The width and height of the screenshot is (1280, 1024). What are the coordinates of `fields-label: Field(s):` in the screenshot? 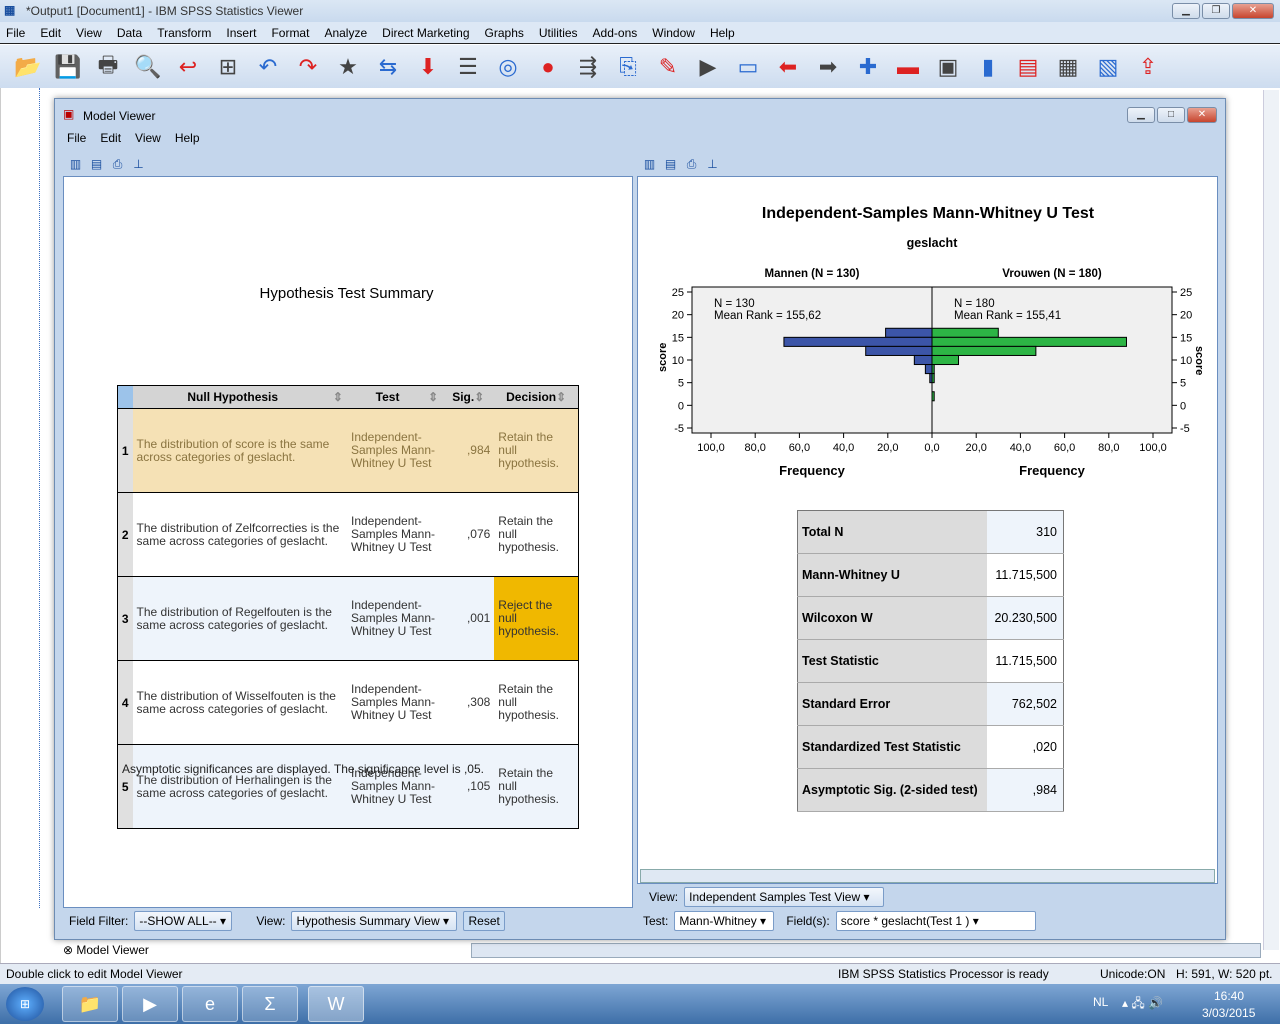 It's located at (808, 921).